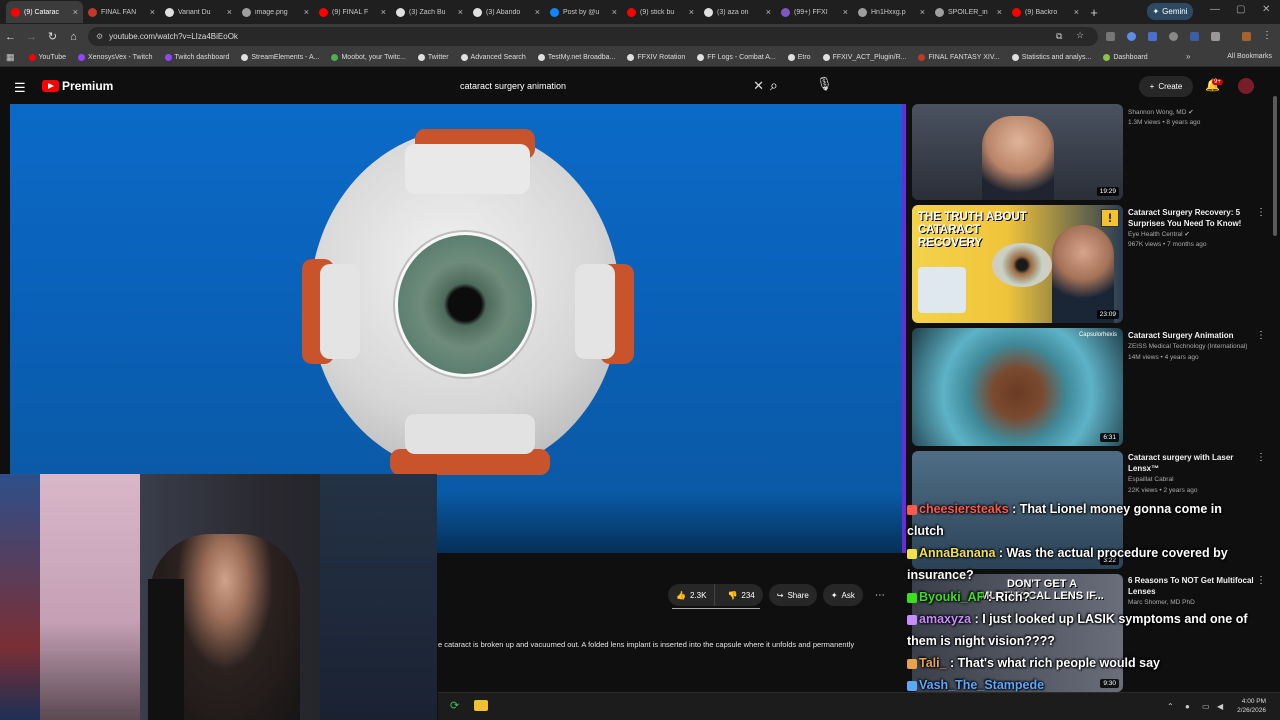 The height and width of the screenshot is (720, 1280). Describe the element at coordinates (656, 57) in the screenshot. I see `bookmark-item: FFXIV Rotation` at that location.